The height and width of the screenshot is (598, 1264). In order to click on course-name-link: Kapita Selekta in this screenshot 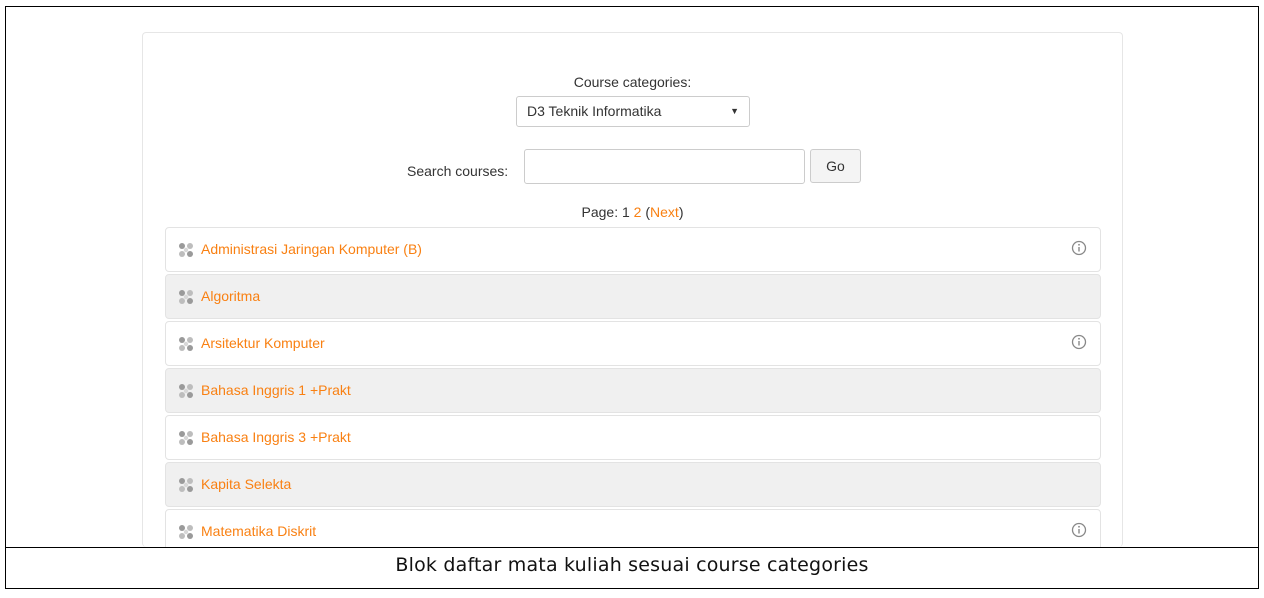, I will do `click(246, 484)`.